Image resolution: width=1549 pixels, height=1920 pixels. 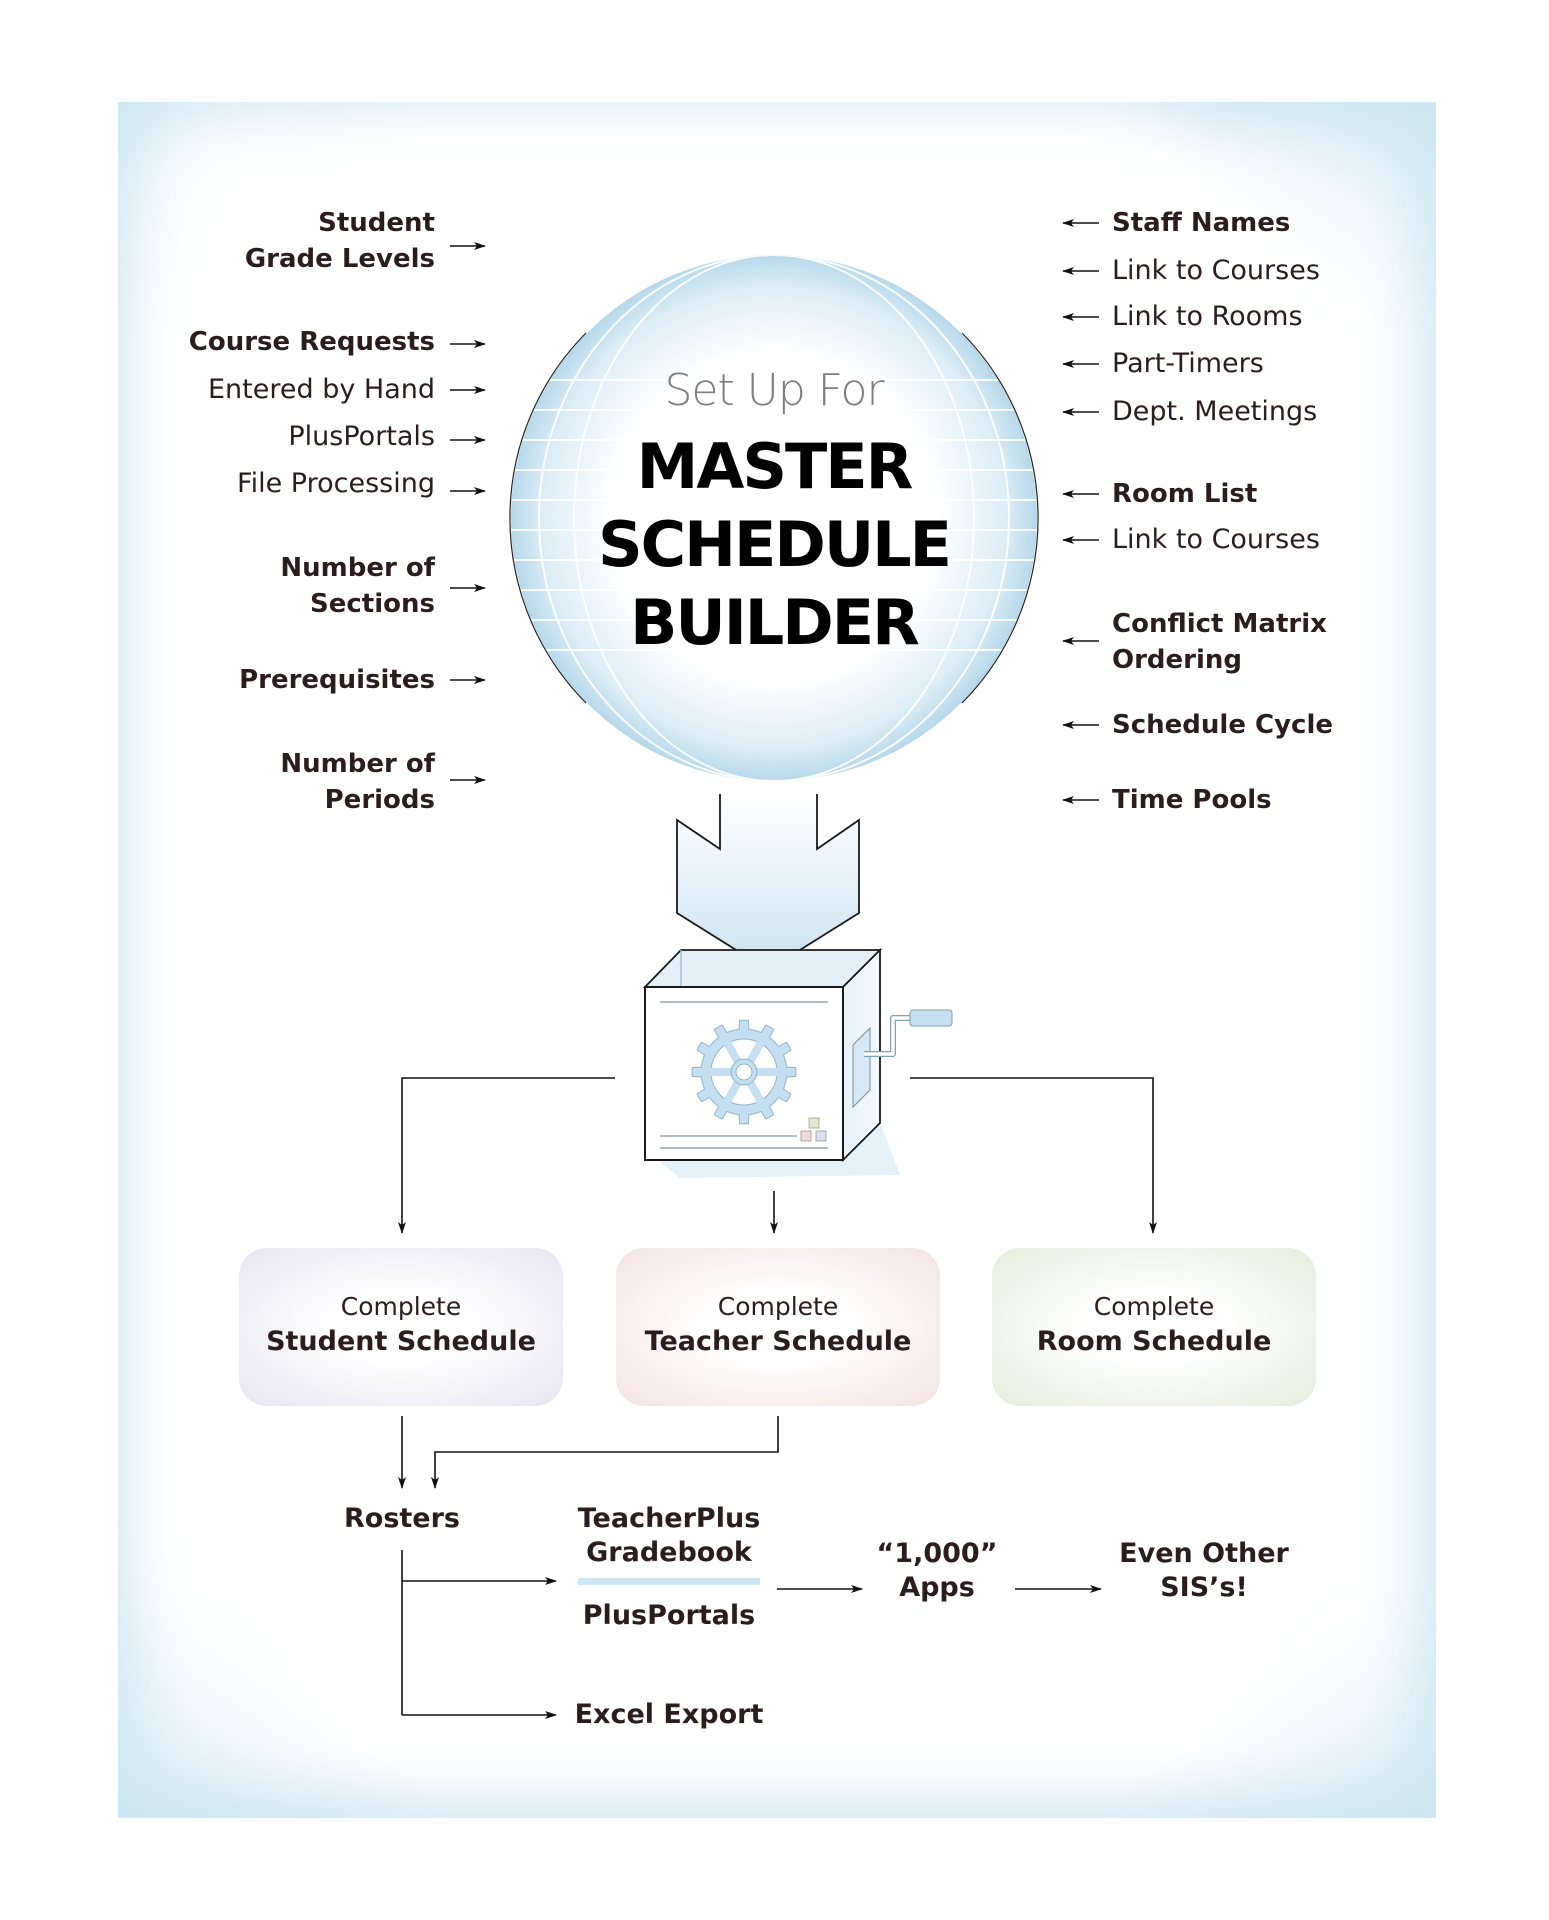 I want to click on input-left-2-line-0: Entered by Hand, so click(x=321, y=389).